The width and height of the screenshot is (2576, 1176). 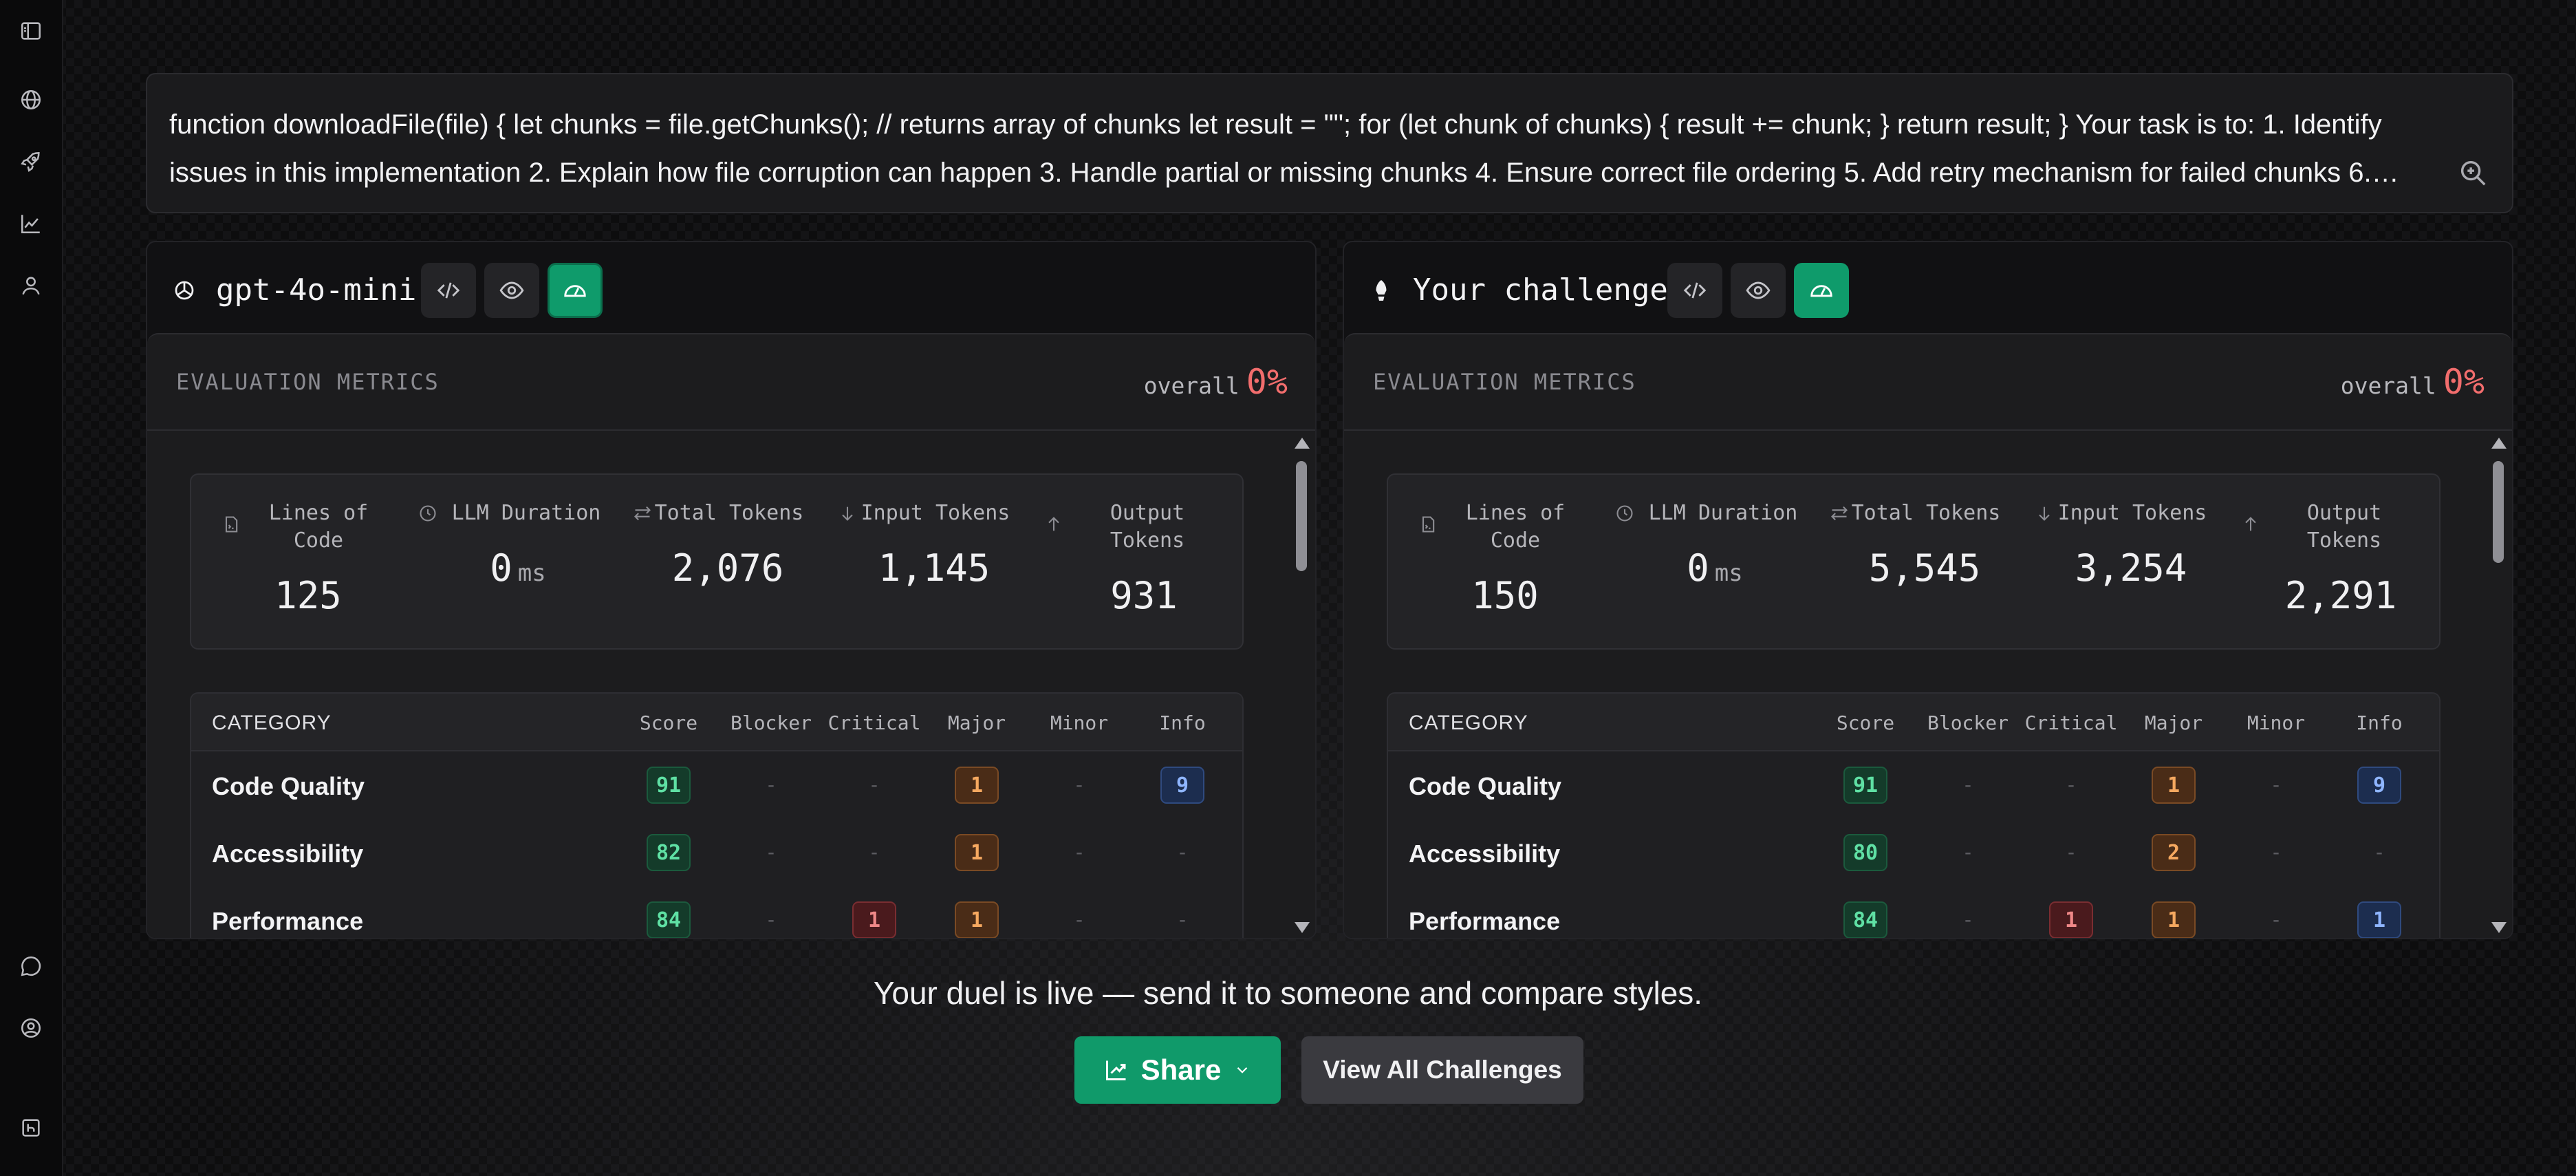 I want to click on sidebar-toggle-icon, so click(x=31, y=31).